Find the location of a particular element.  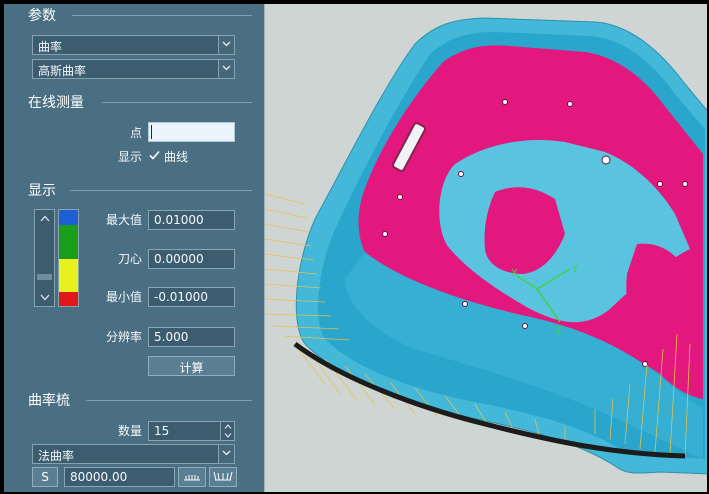

max-value-field: 0.01000 is located at coordinates (191, 220).